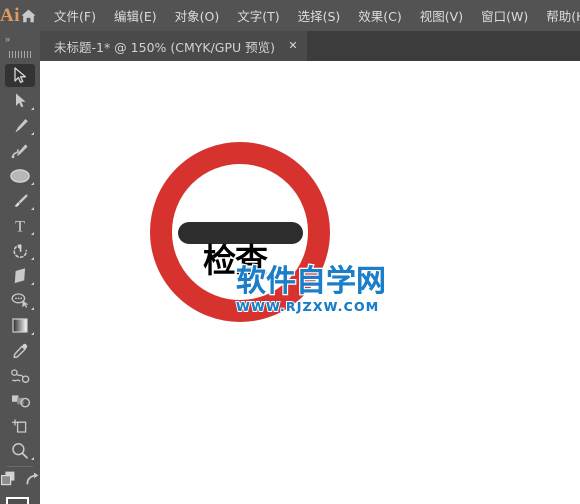  I want to click on tools-panel-drag-handle, so click(20, 54).